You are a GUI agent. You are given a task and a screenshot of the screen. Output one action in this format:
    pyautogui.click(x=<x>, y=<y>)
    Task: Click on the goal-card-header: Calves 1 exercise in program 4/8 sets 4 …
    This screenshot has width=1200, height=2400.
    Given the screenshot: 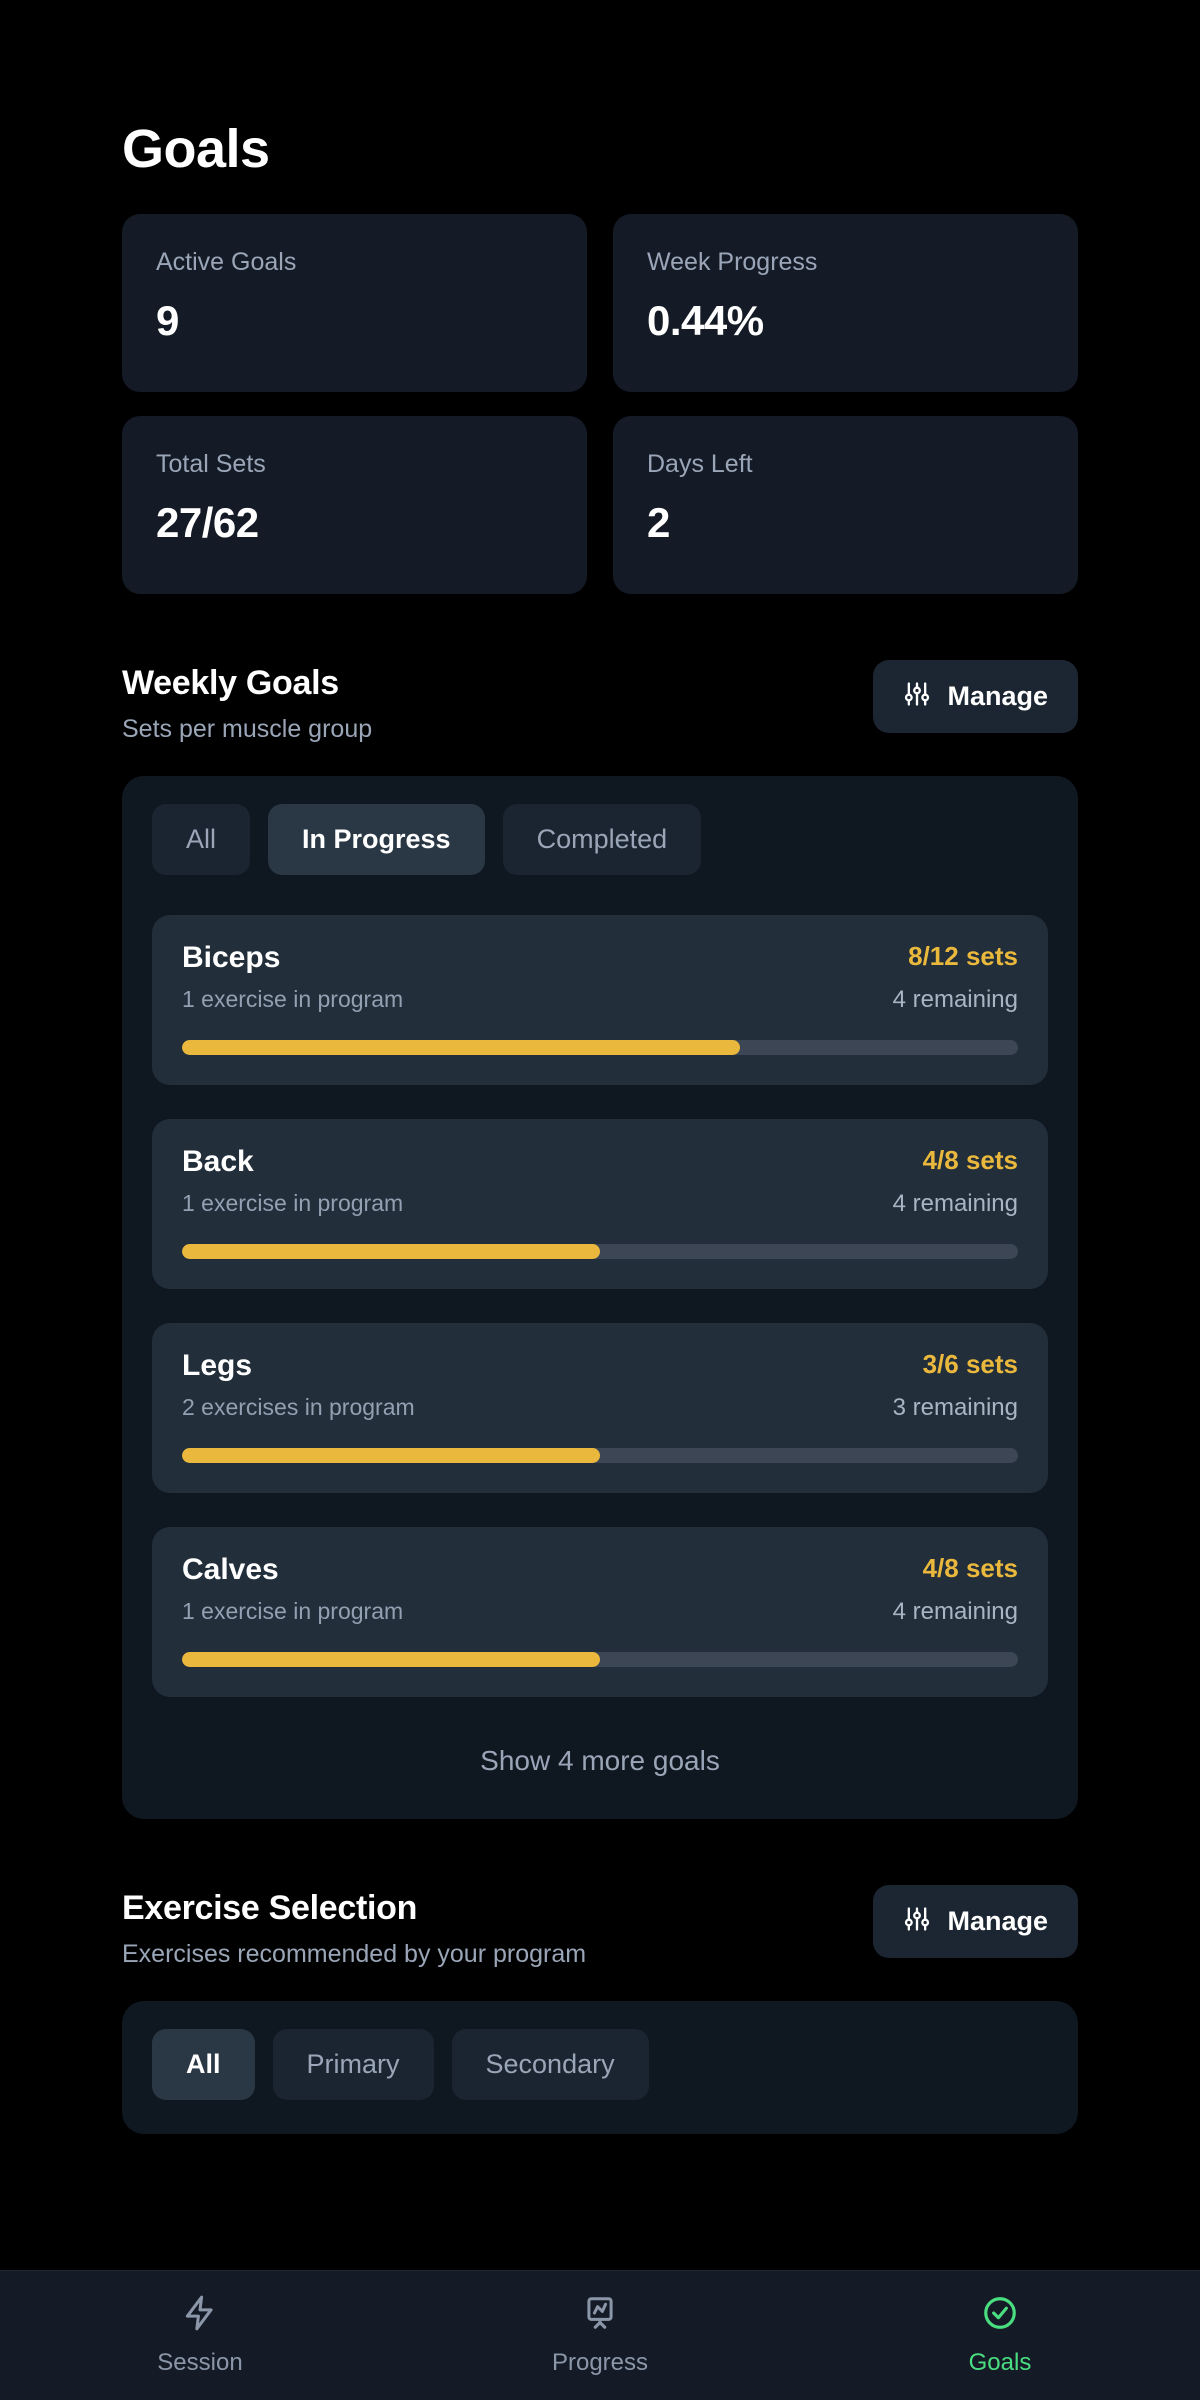 What is the action you would take?
    pyautogui.click(x=600, y=1589)
    